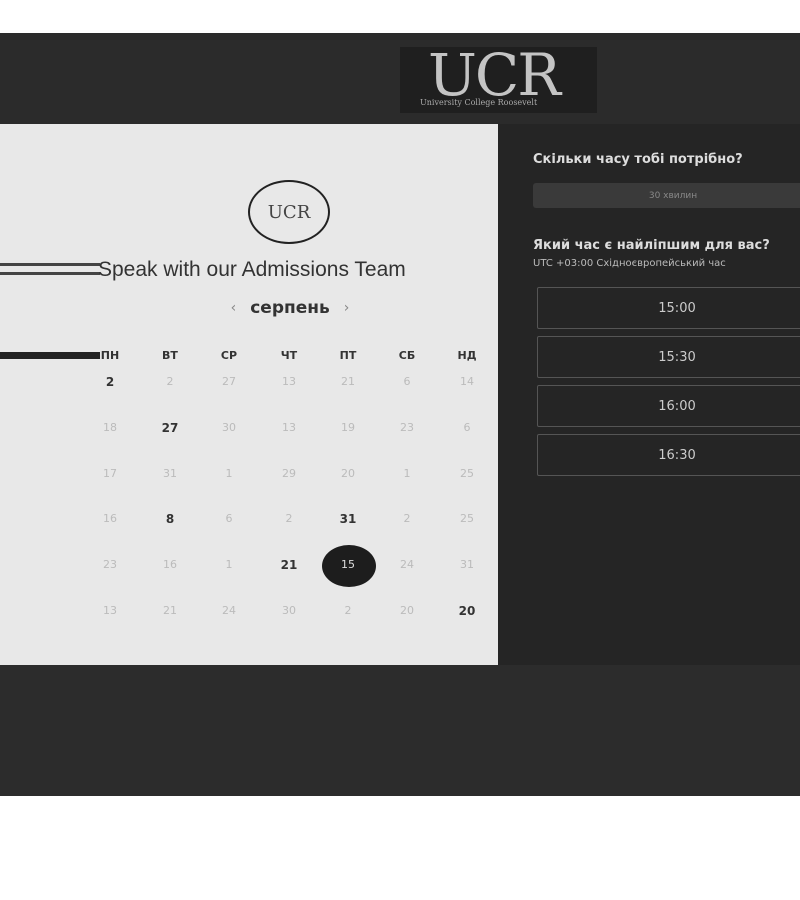 Image resolution: width=800 pixels, height=900 pixels. I want to click on logo-subtitle: University College Roosevelt, so click(479, 102).